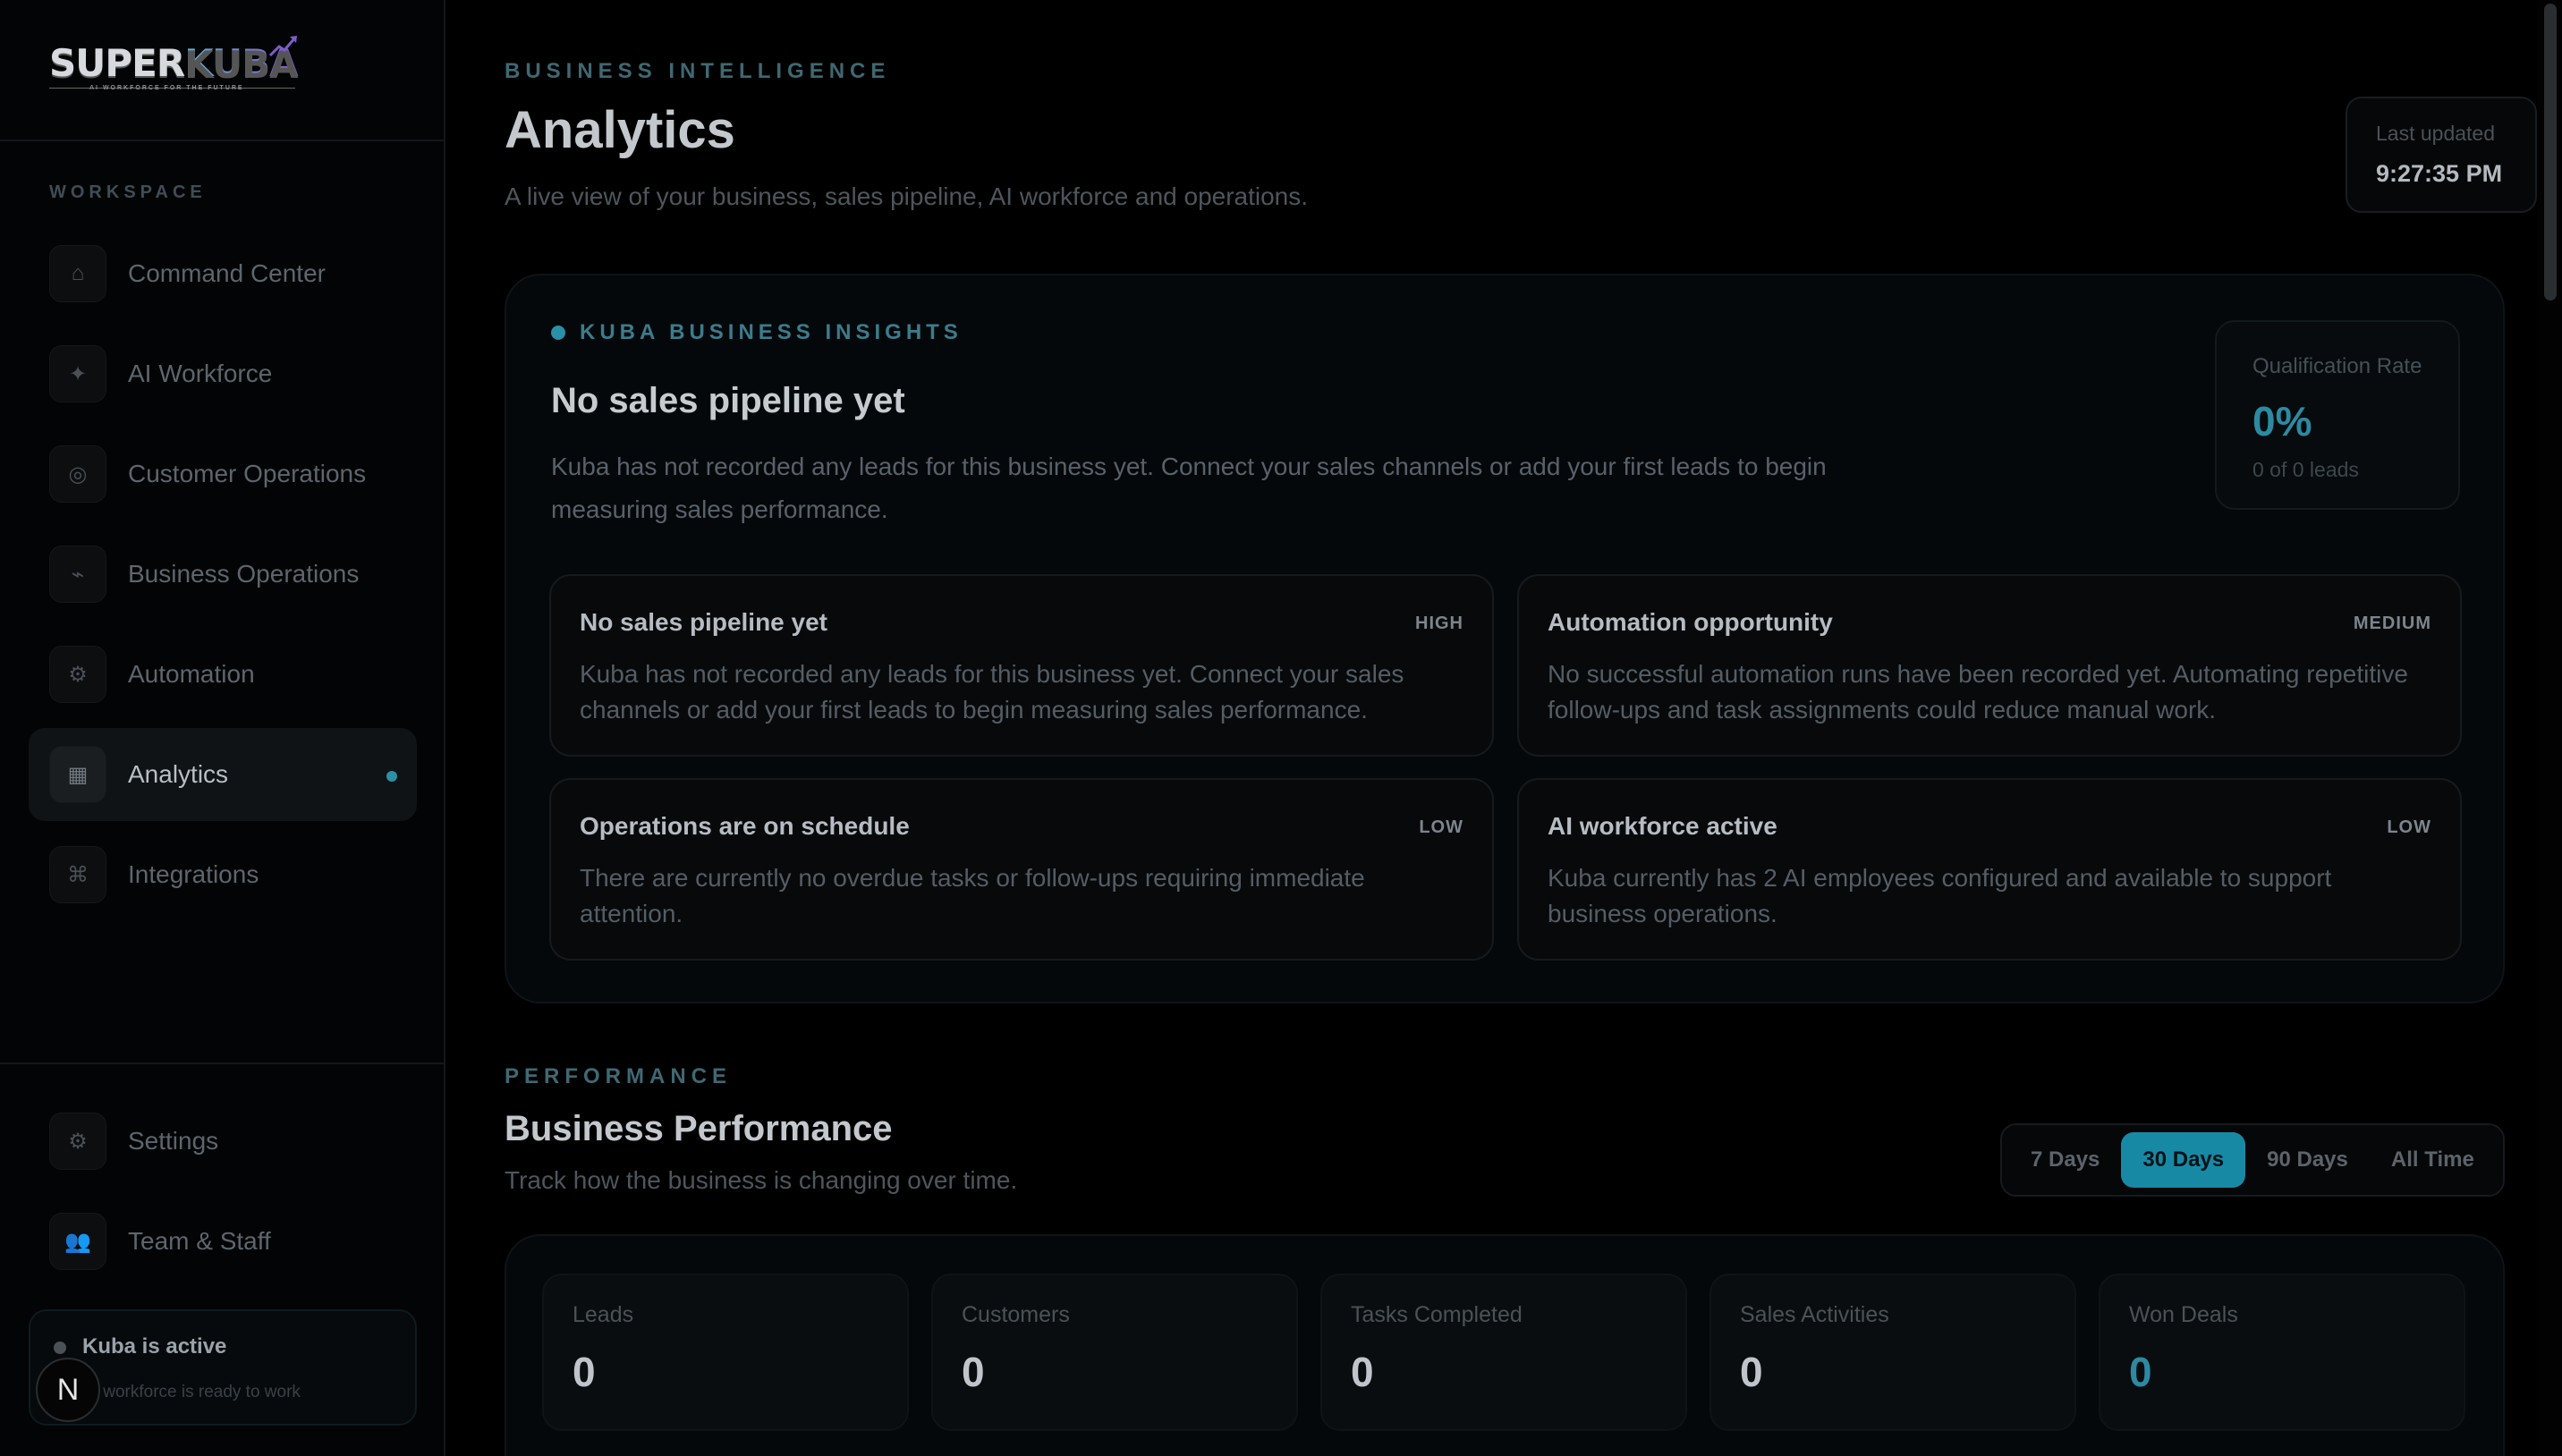 The image size is (2562, 1456). What do you see at coordinates (1114, 1352) in the screenshot?
I see `metric-card-customers: Customers 0` at bounding box center [1114, 1352].